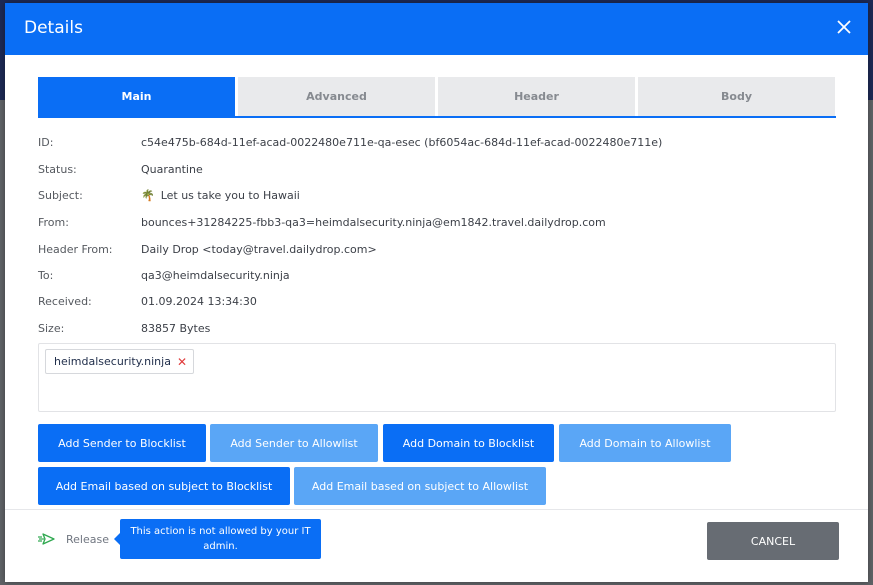  I want to click on detail-value-subject: Let us take you to Hawaii, so click(230, 195).